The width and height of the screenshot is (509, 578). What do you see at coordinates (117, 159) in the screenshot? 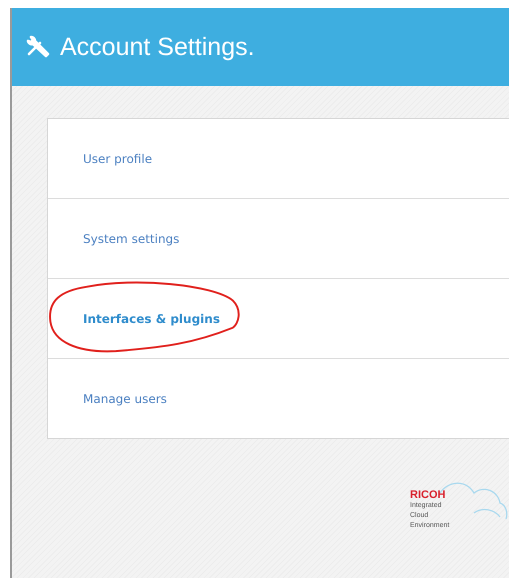
I see `settings-link: User profile` at bounding box center [117, 159].